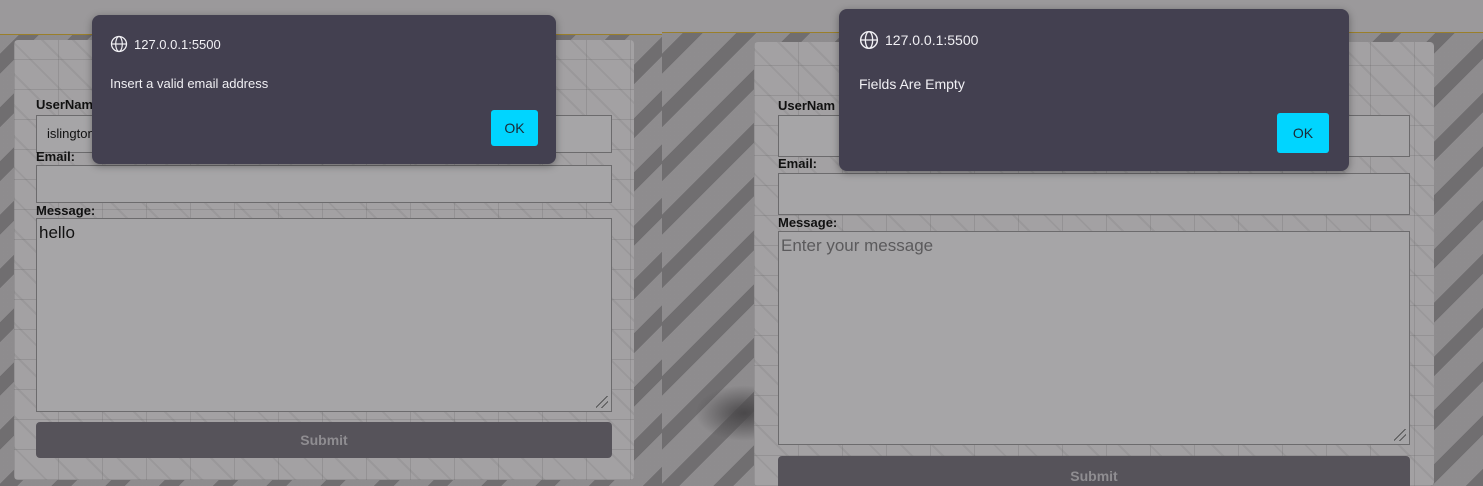  Describe the element at coordinates (71, 133) in the screenshot. I see `username-value: islington` at that location.